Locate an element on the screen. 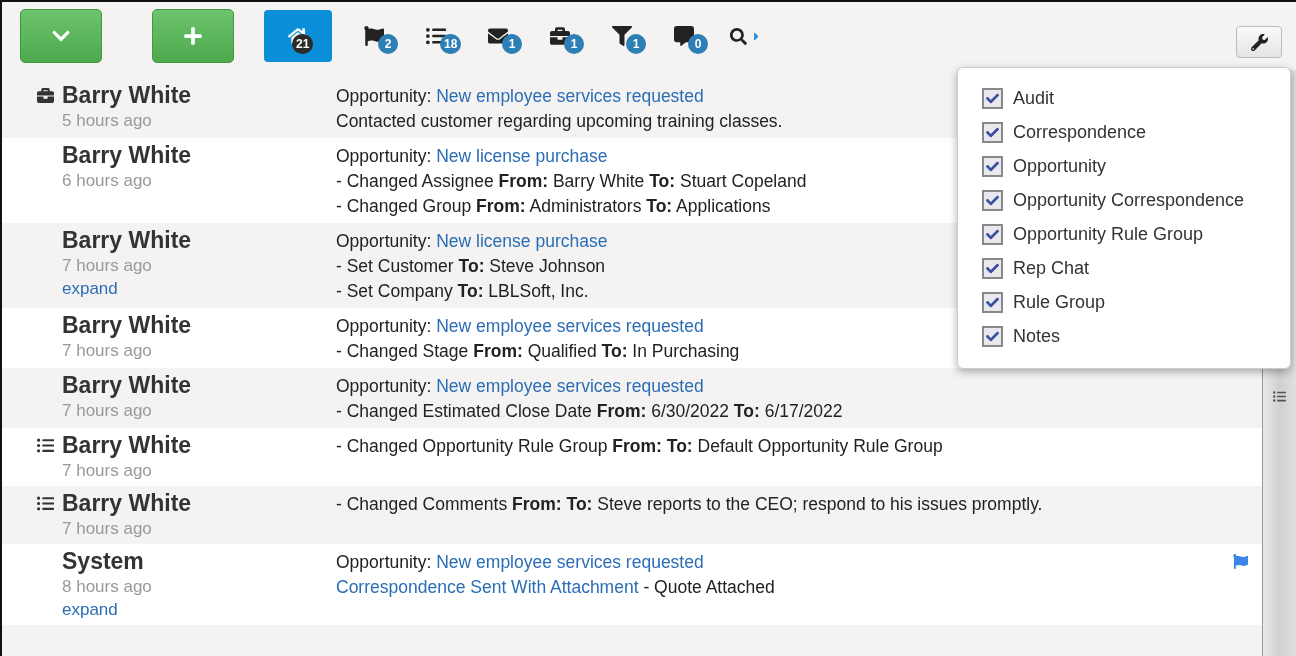  search-icon is located at coordinates (738, 36).